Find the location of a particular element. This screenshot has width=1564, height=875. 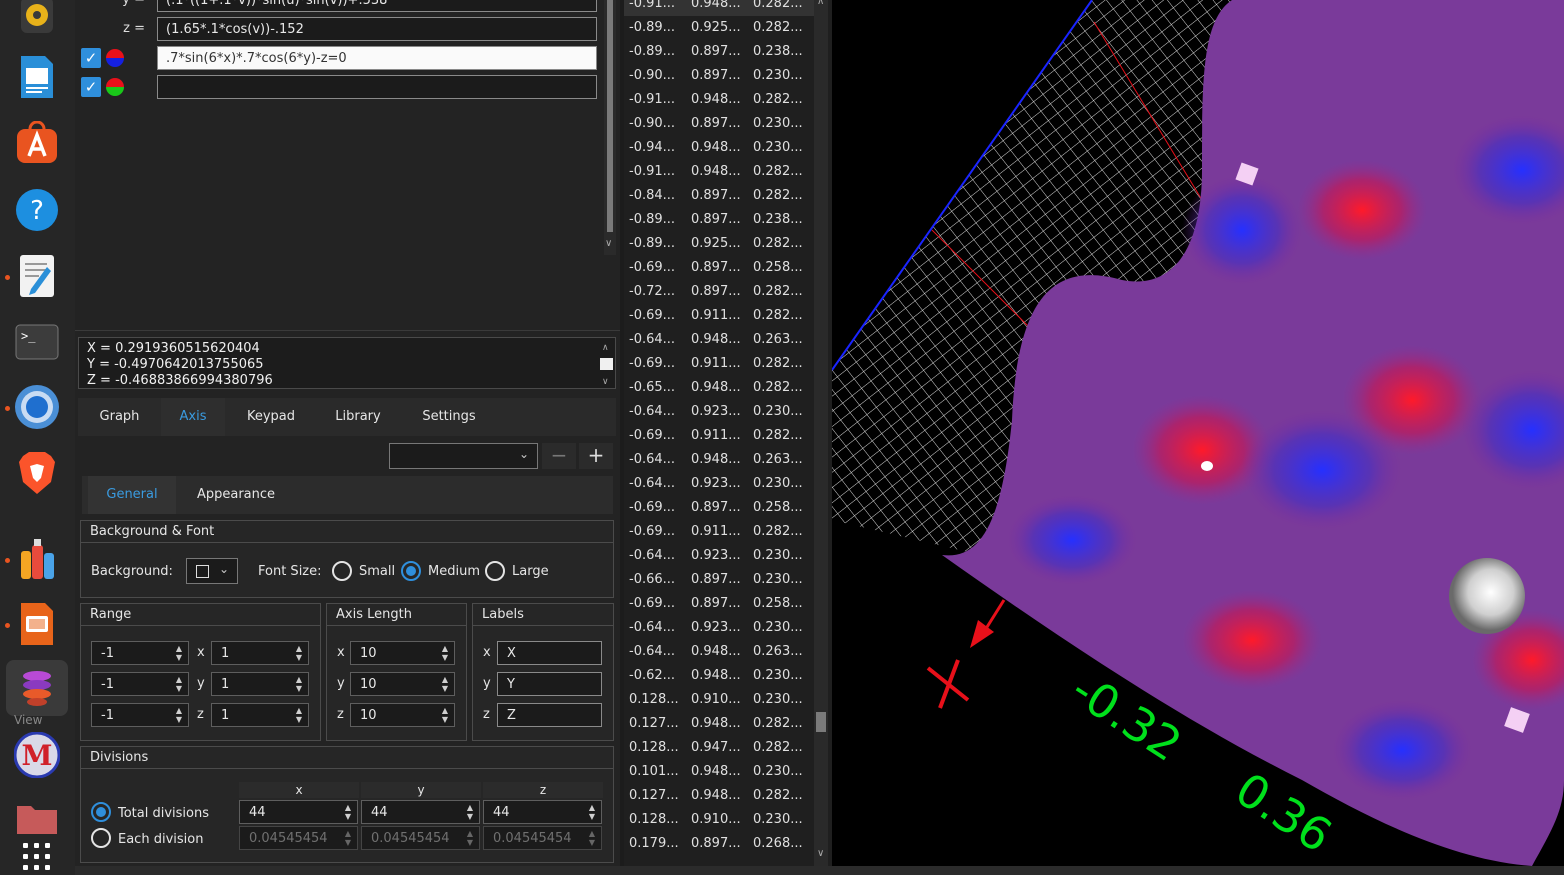

bottles-icon is located at coordinates (37, 559).